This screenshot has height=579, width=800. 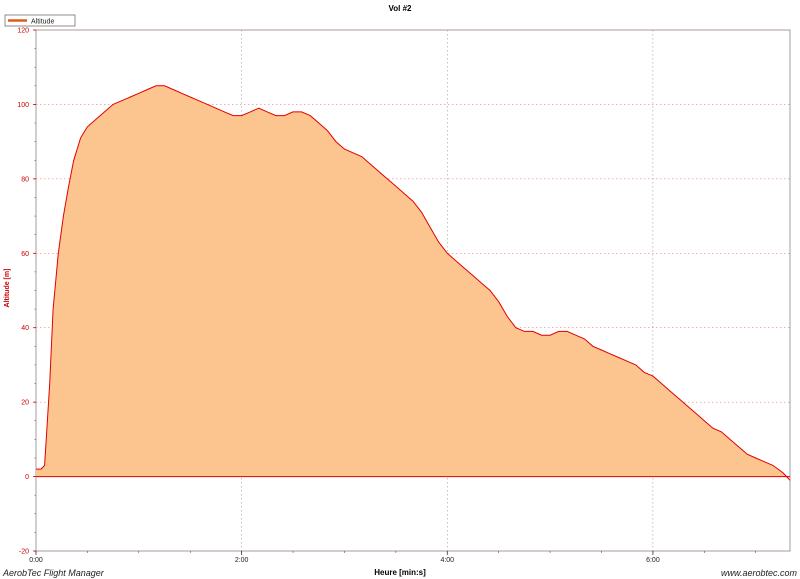 What do you see at coordinates (400, 572) in the screenshot?
I see `x-axis-label: Heure [min:s]` at bounding box center [400, 572].